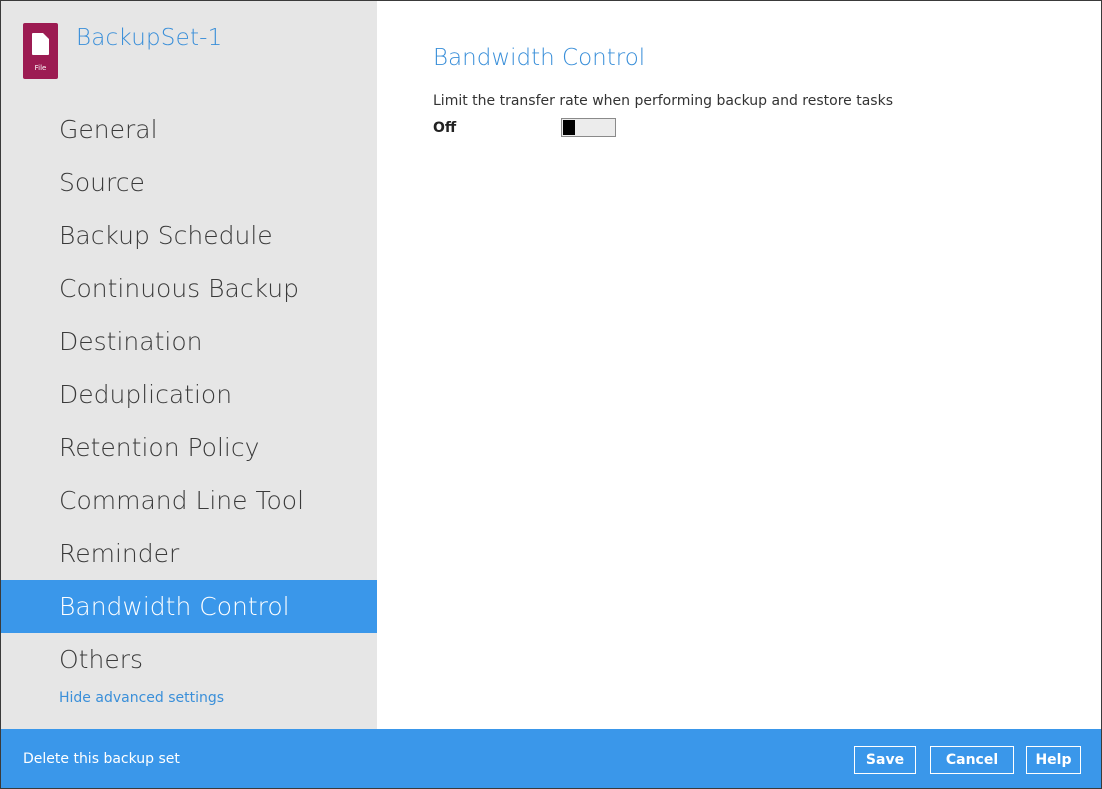 The image size is (1102, 789). I want to click on file-icon: File, so click(40, 51).